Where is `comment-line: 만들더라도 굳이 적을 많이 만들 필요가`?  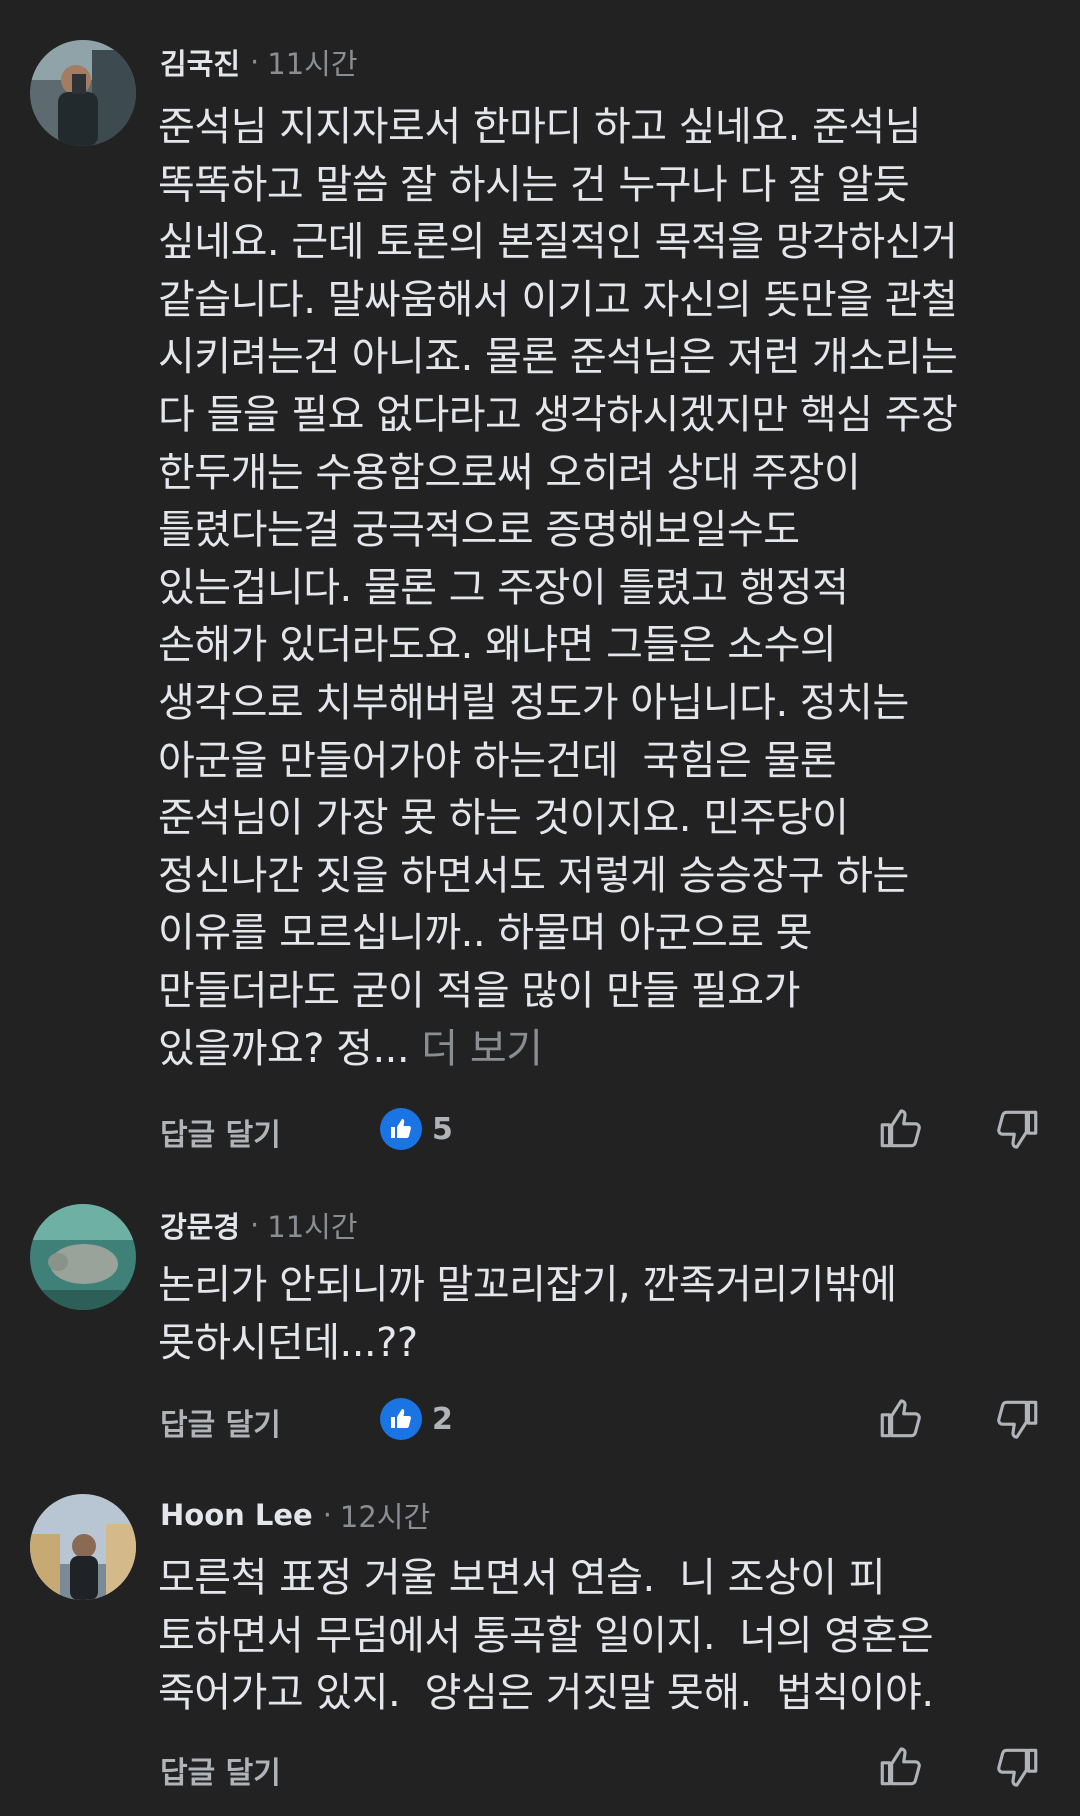
comment-line: 만들더라도 굳이 적을 많이 만들 필요가 is located at coordinates (479, 990).